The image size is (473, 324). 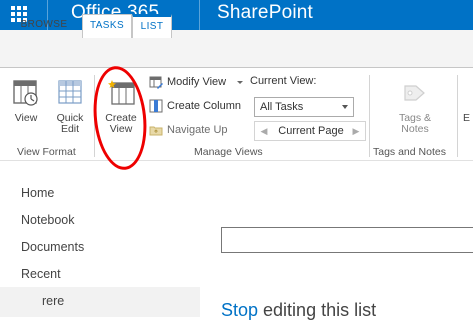 I want to click on stop-editing-text: editing this list, so click(x=317, y=310).